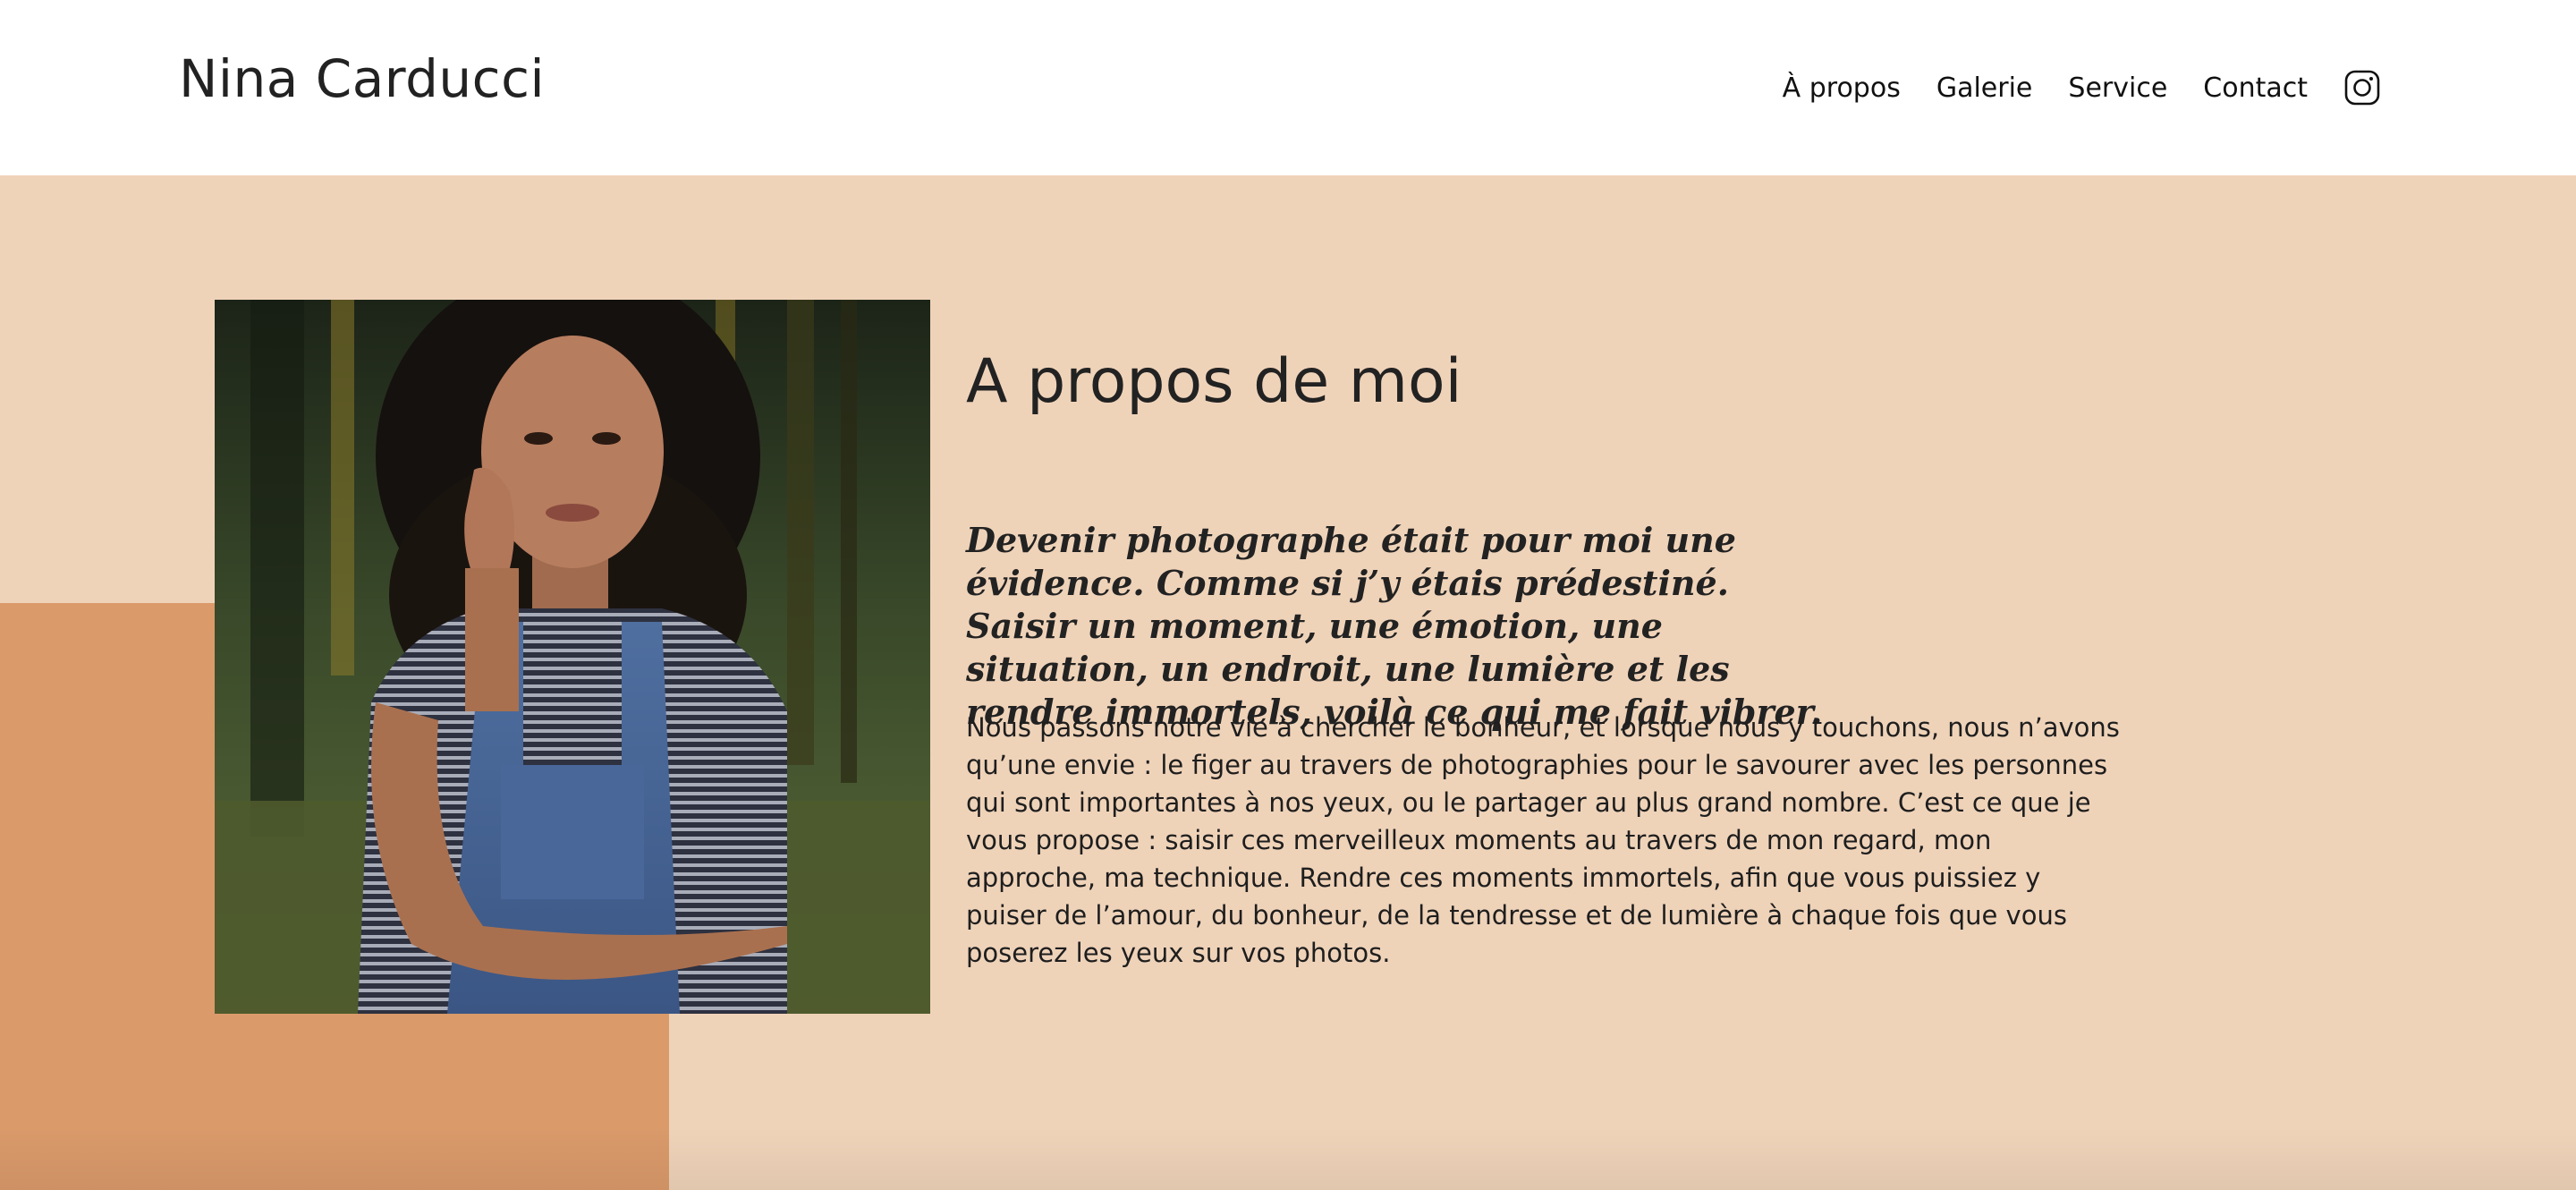 The height and width of the screenshot is (1190, 2576). I want to click on nav-link-contact: Contact, so click(2255, 88).